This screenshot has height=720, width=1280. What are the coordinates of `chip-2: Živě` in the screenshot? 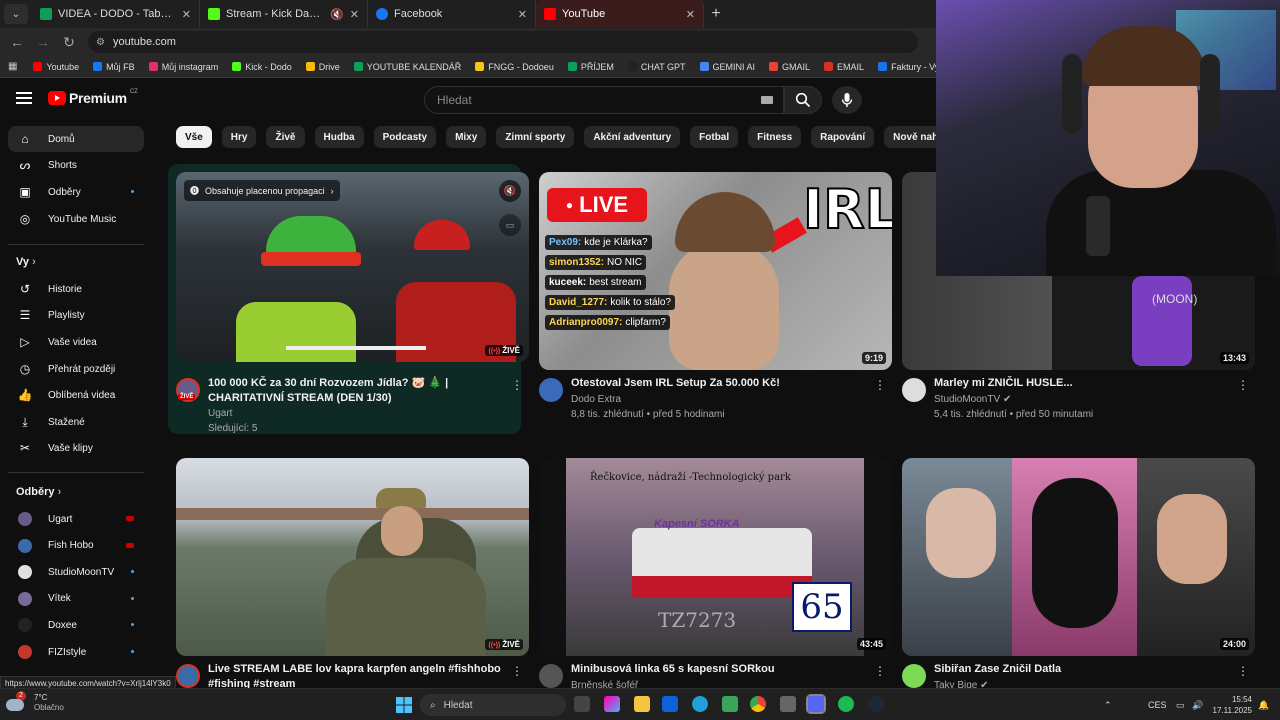 It's located at (285, 137).